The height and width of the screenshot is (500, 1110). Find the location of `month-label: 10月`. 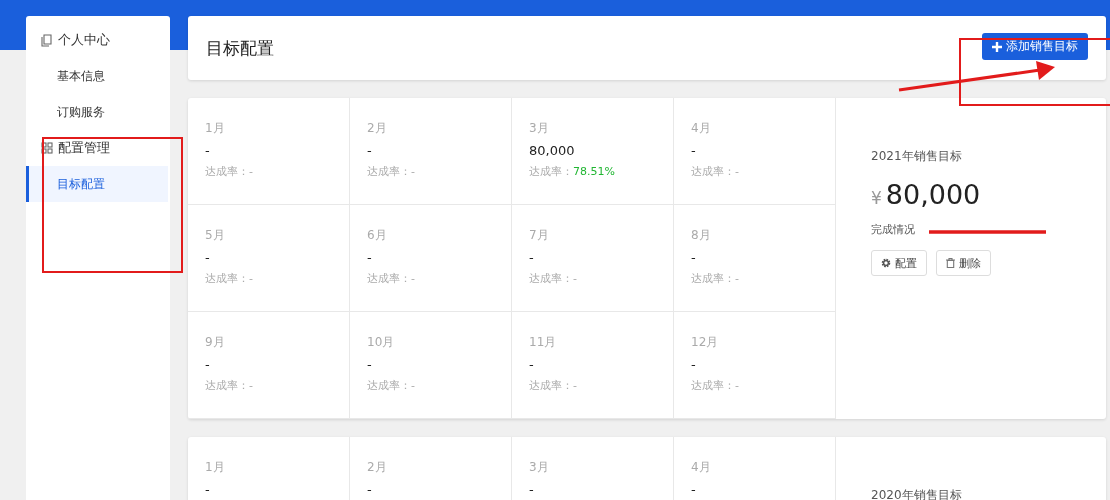

month-label: 10月 is located at coordinates (381, 342).